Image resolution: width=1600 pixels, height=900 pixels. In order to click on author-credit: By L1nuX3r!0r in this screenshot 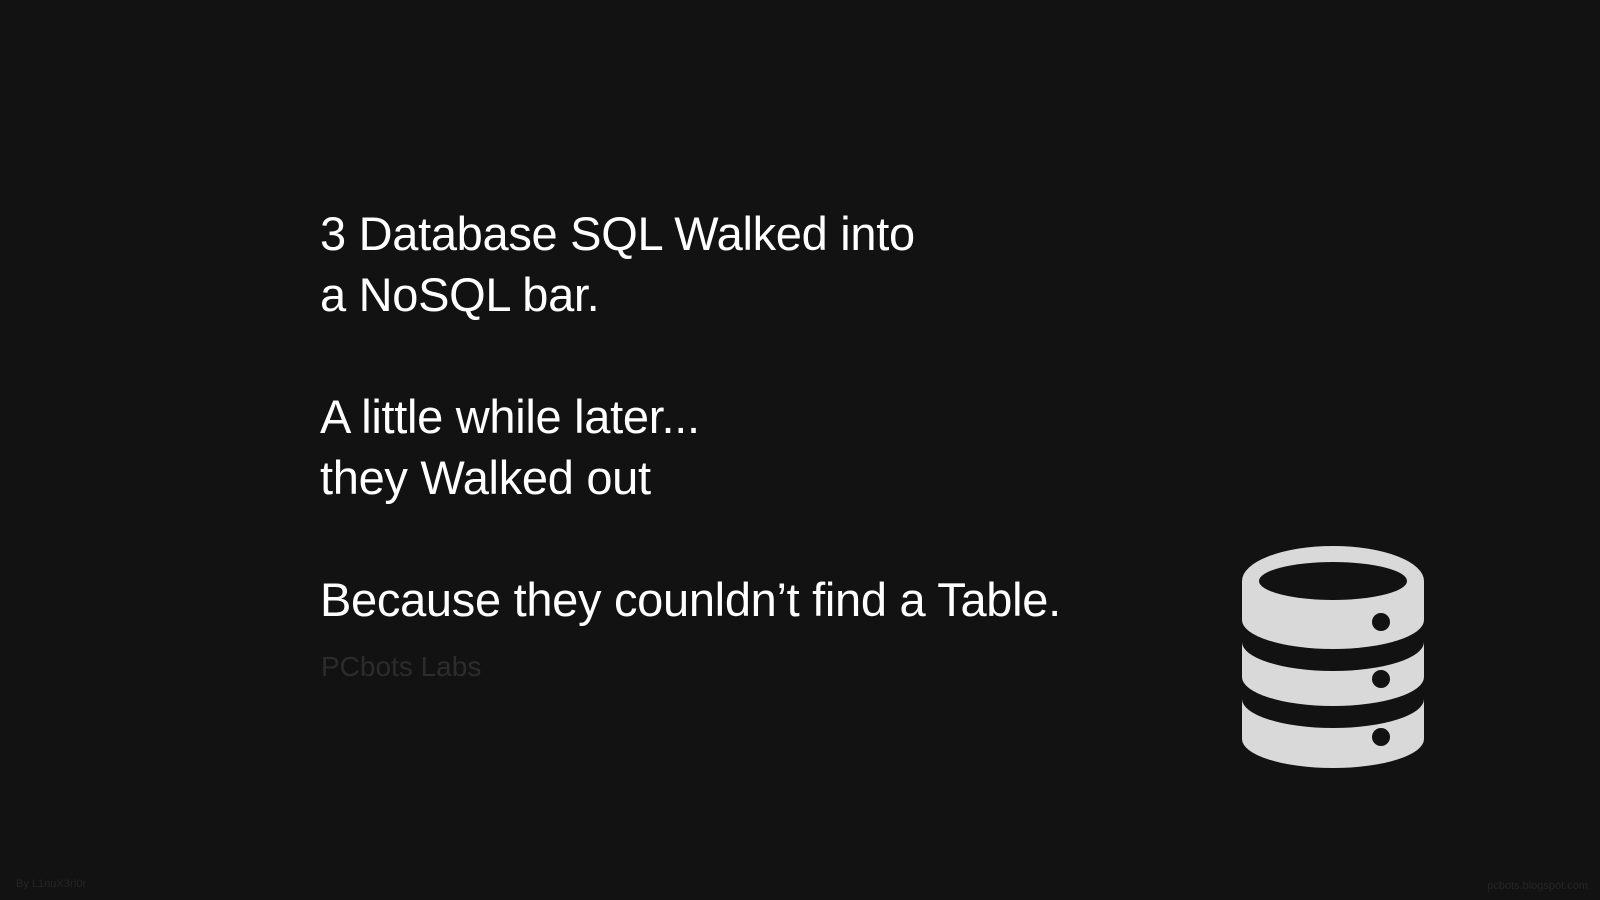, I will do `click(51, 884)`.